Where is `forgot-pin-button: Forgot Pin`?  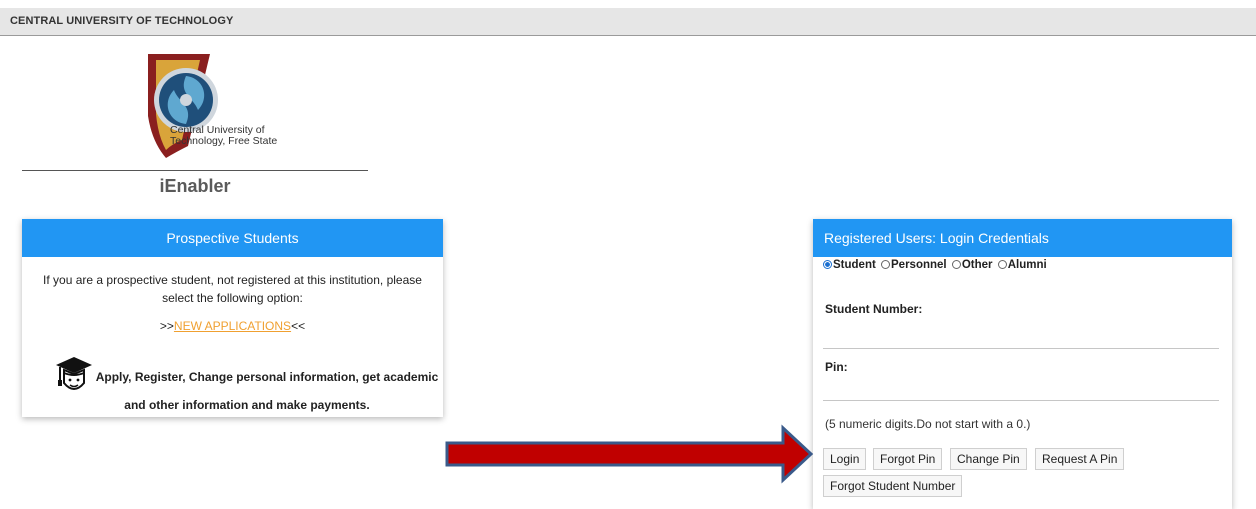
forgot-pin-button: Forgot Pin is located at coordinates (908, 459).